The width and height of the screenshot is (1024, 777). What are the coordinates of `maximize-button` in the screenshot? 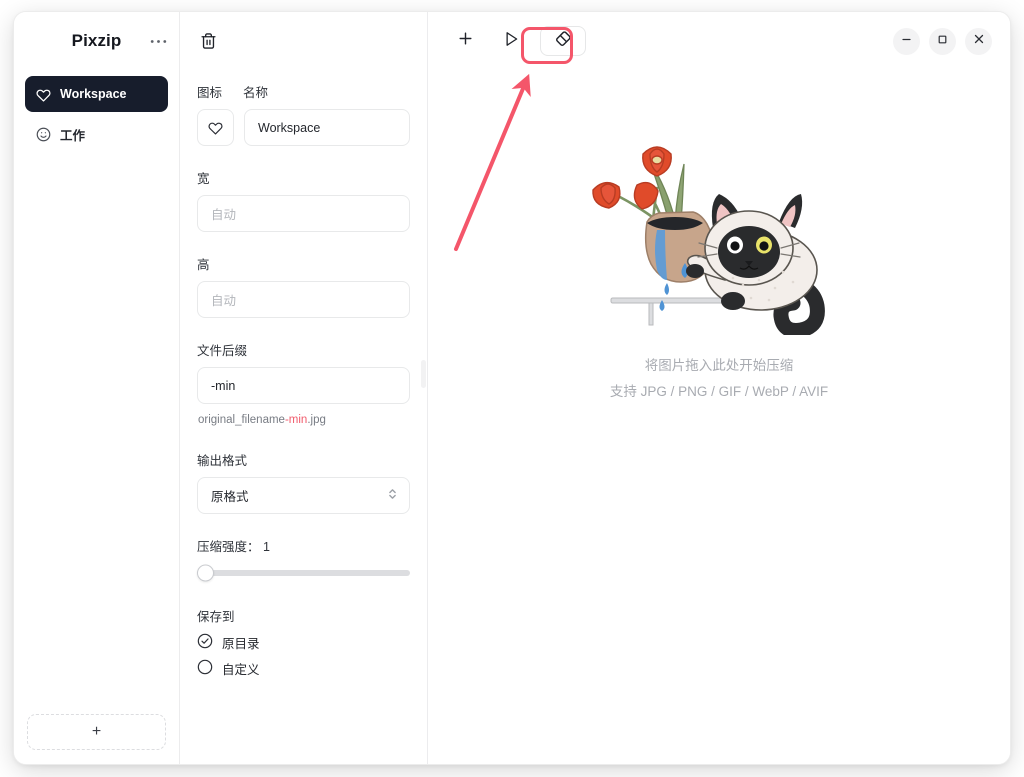 It's located at (942, 41).